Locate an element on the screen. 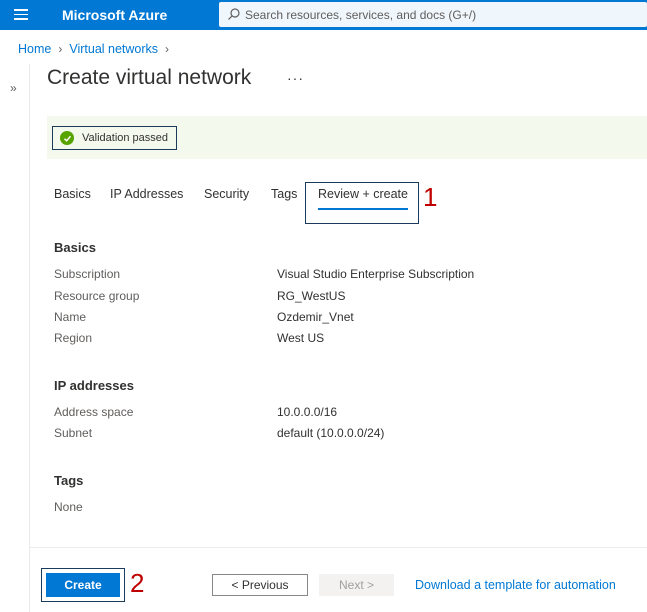 Image resolution: width=647 pixels, height=612 pixels. create-button: Create is located at coordinates (83, 585).